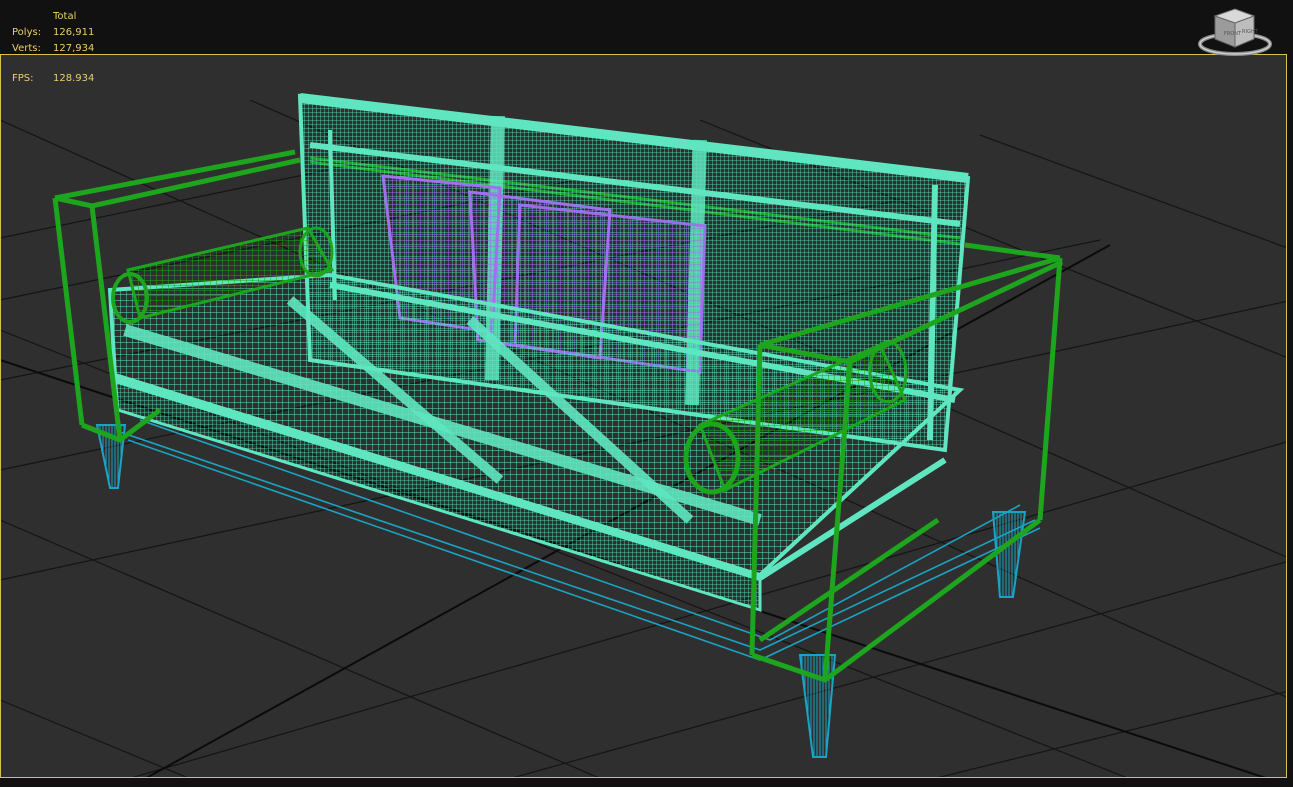 The height and width of the screenshot is (787, 1293). Describe the element at coordinates (646, 782) in the screenshot. I see `viewport-bottom-band` at that location.